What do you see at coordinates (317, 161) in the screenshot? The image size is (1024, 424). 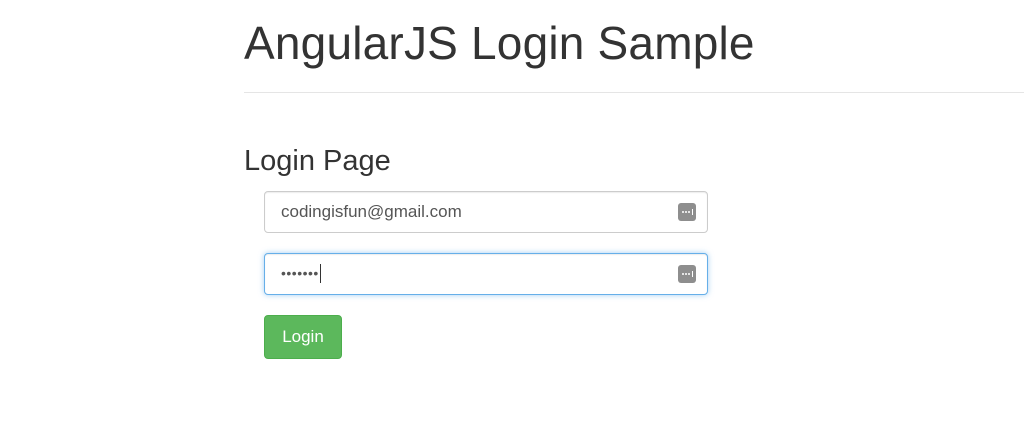 I see `section-title: Login Page` at bounding box center [317, 161].